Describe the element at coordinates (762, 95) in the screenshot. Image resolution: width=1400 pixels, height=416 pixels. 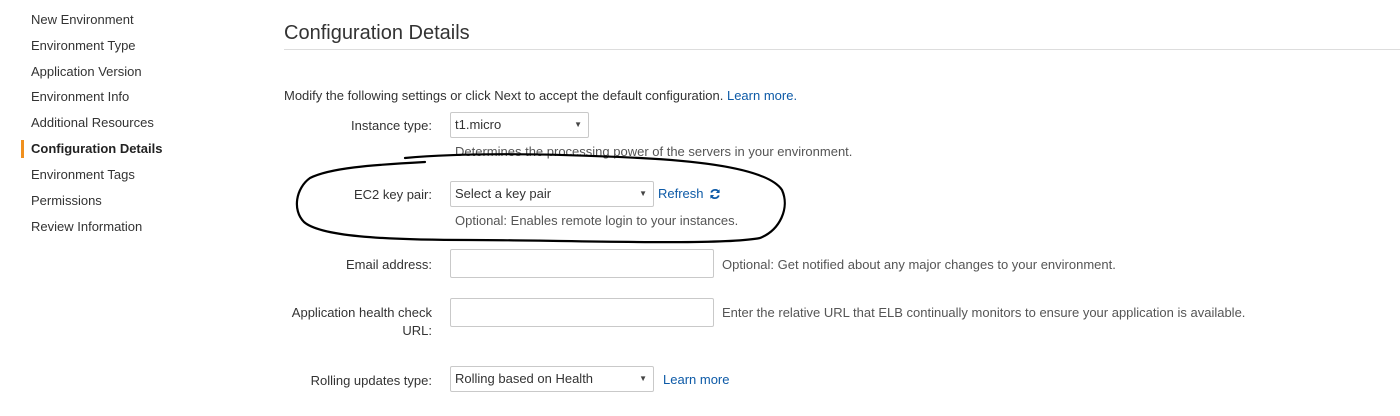
I see `intro-learn-more-link: Learn more.` at that location.